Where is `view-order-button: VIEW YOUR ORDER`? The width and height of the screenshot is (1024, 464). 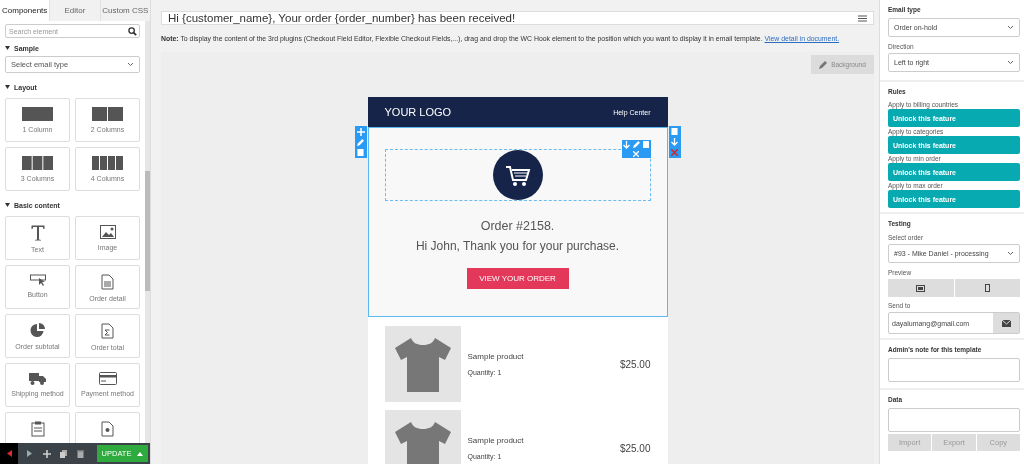
view-order-button: VIEW YOUR ORDER is located at coordinates (517, 278).